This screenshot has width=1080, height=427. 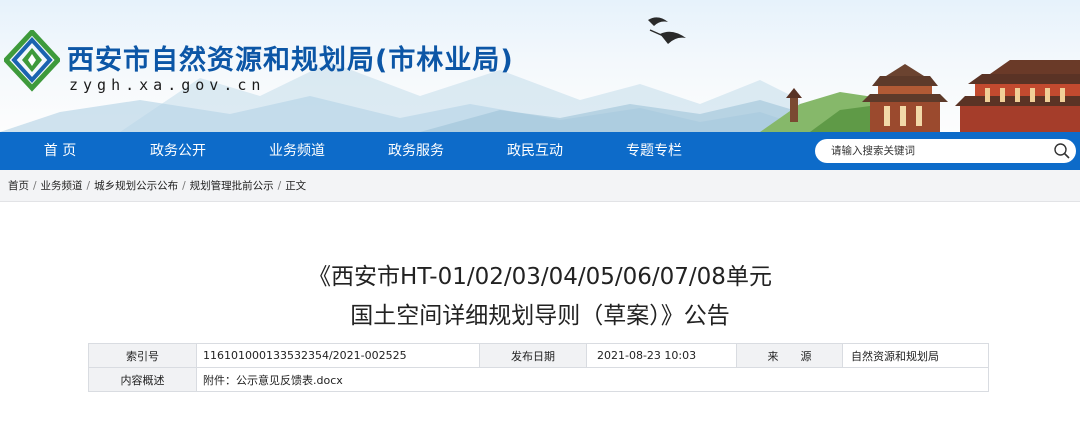 I want to click on nav-item-interaction: 政民互动, so click(x=535, y=151).